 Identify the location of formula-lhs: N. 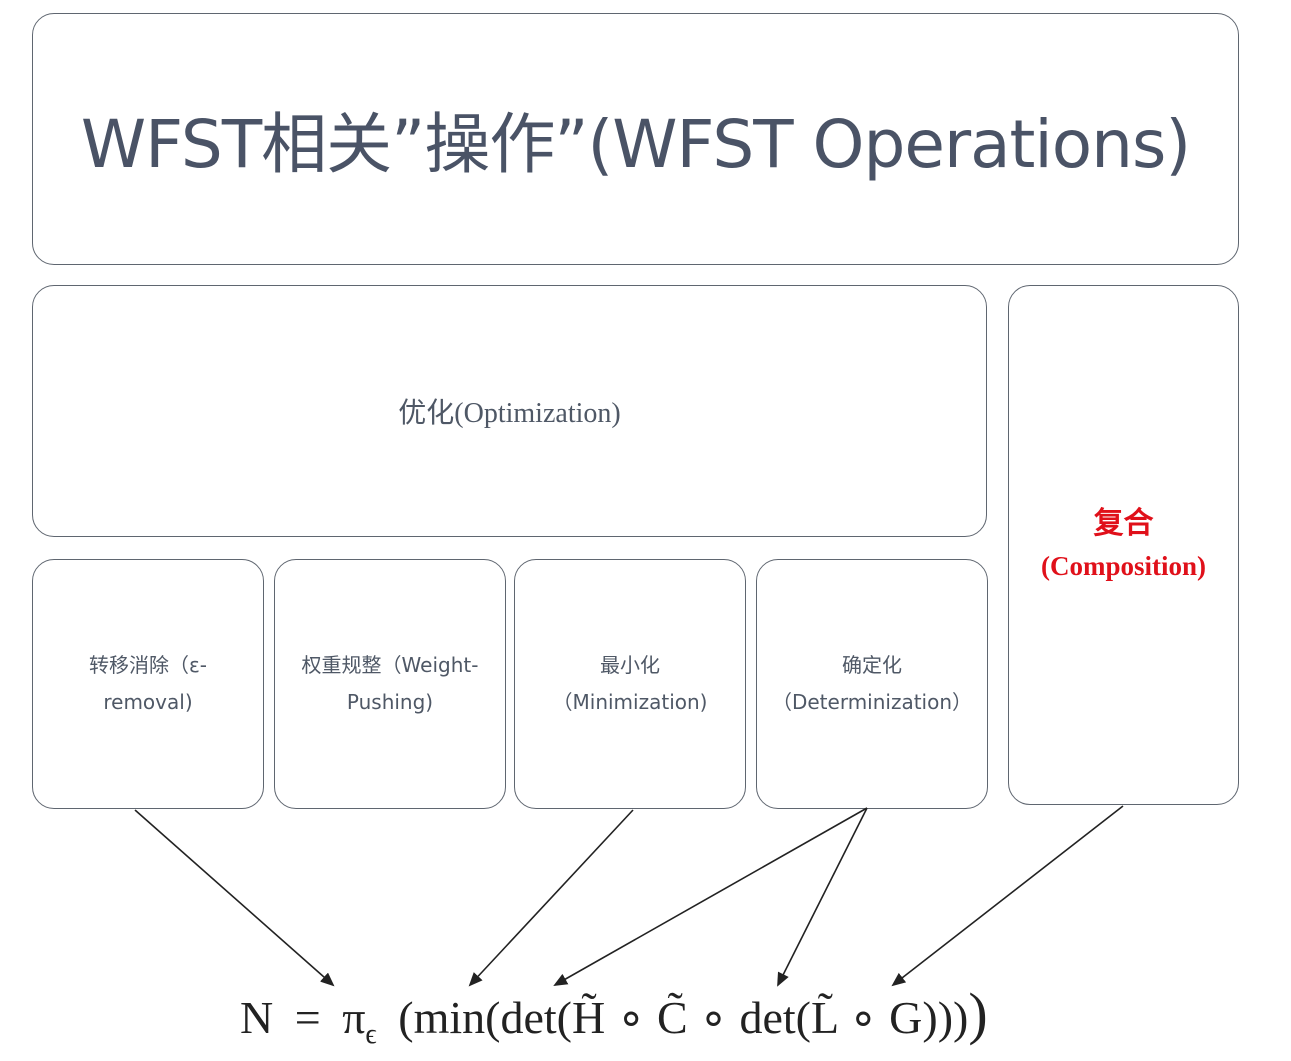
(257, 1017).